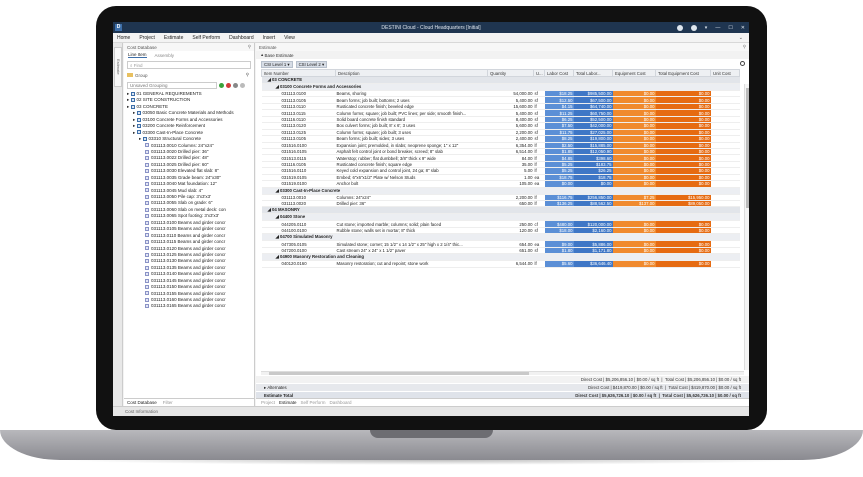 This screenshot has height=477, width=863. Describe the element at coordinates (249, 47) in the screenshot. I see `pin-icon: ⚲` at that location.